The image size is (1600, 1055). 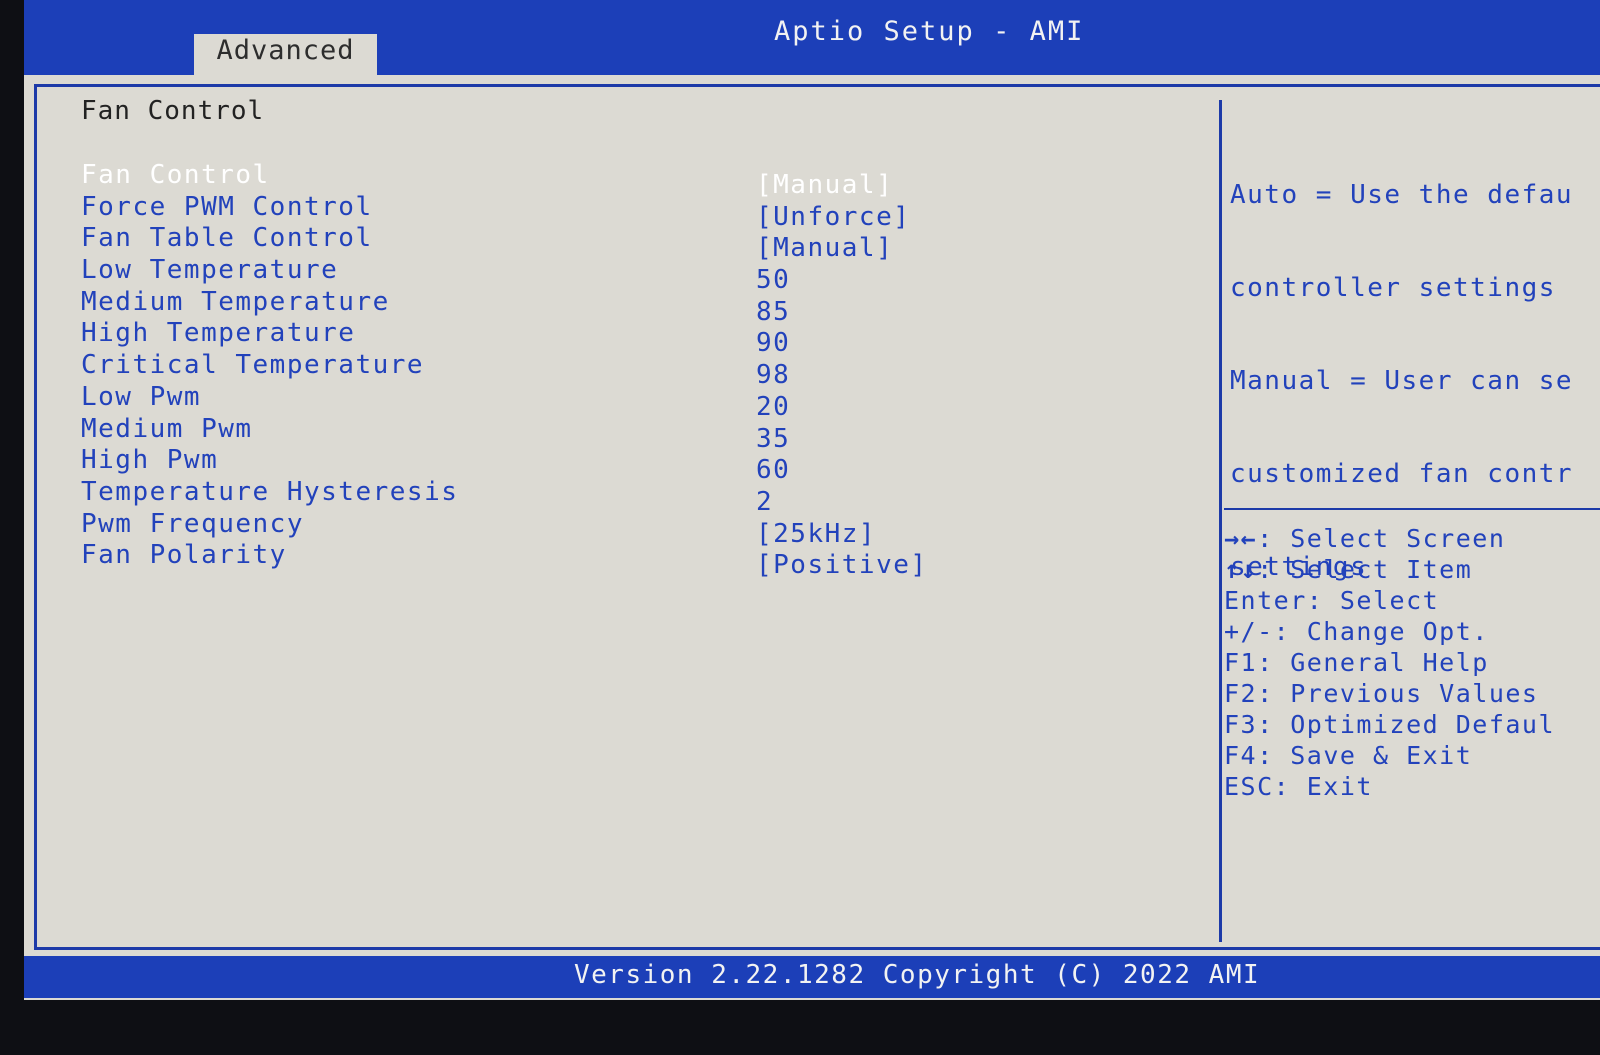 What do you see at coordinates (636, 180) in the screenshot?
I see `setting-fan-control: Fan Control [Manual]` at bounding box center [636, 180].